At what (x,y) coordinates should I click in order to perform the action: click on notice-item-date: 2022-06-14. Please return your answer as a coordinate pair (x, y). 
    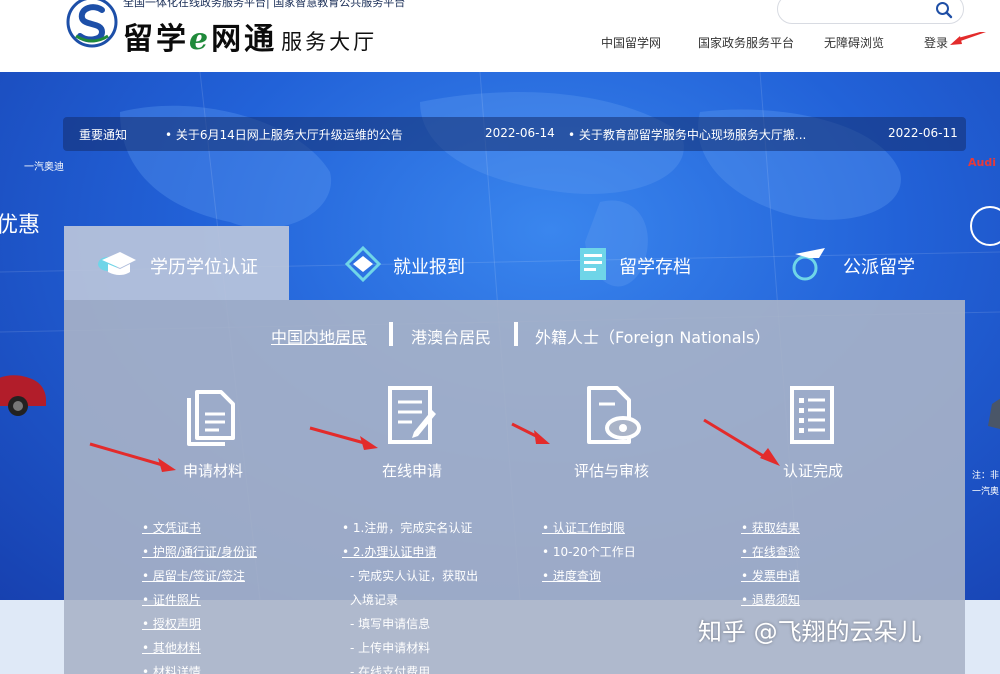
    Looking at the image, I should click on (520, 133).